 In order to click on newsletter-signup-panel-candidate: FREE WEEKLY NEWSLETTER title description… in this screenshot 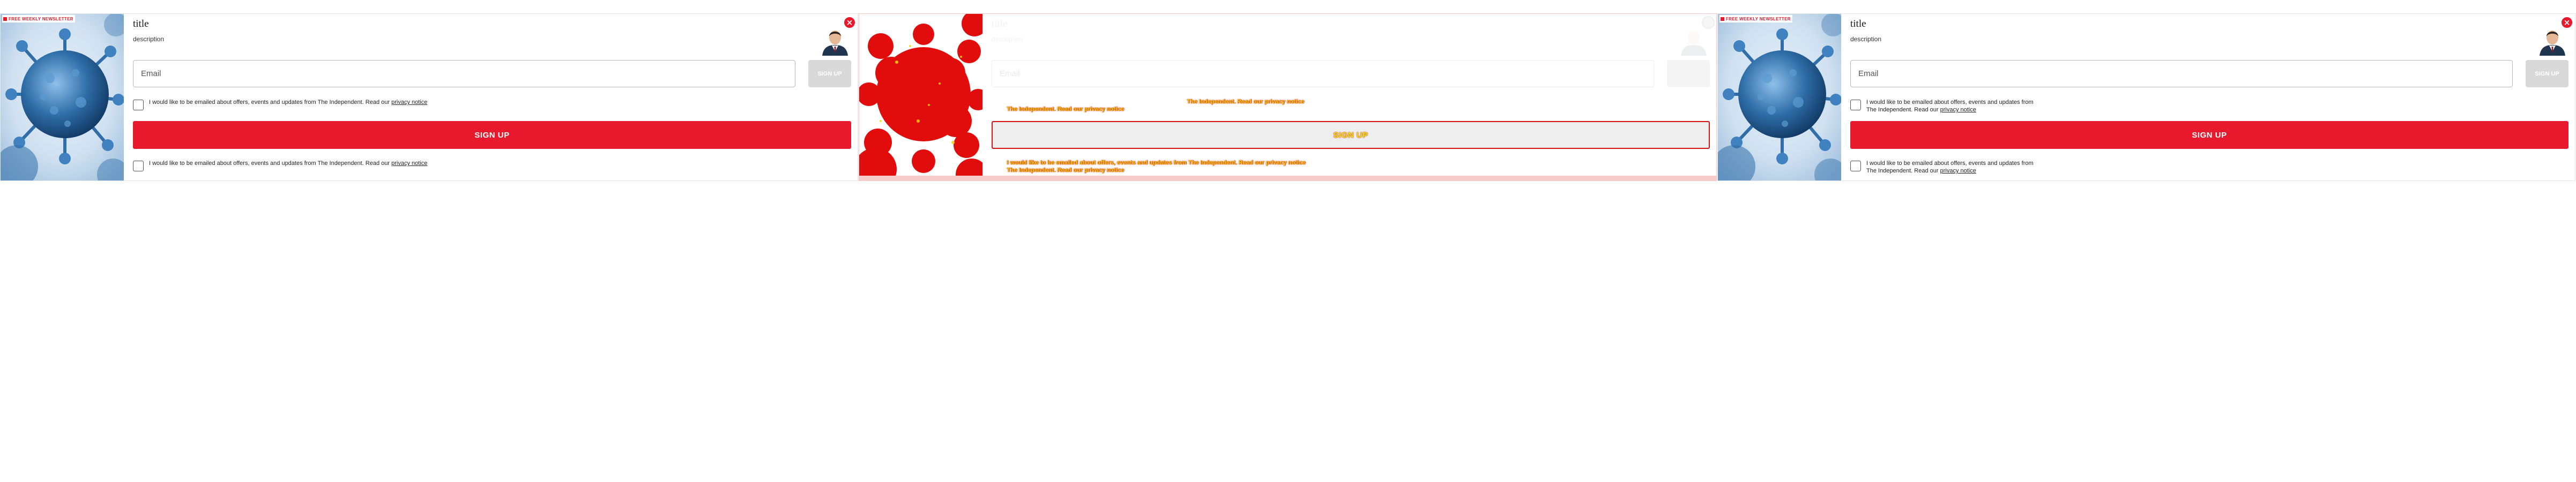, I will do `click(2146, 97)`.